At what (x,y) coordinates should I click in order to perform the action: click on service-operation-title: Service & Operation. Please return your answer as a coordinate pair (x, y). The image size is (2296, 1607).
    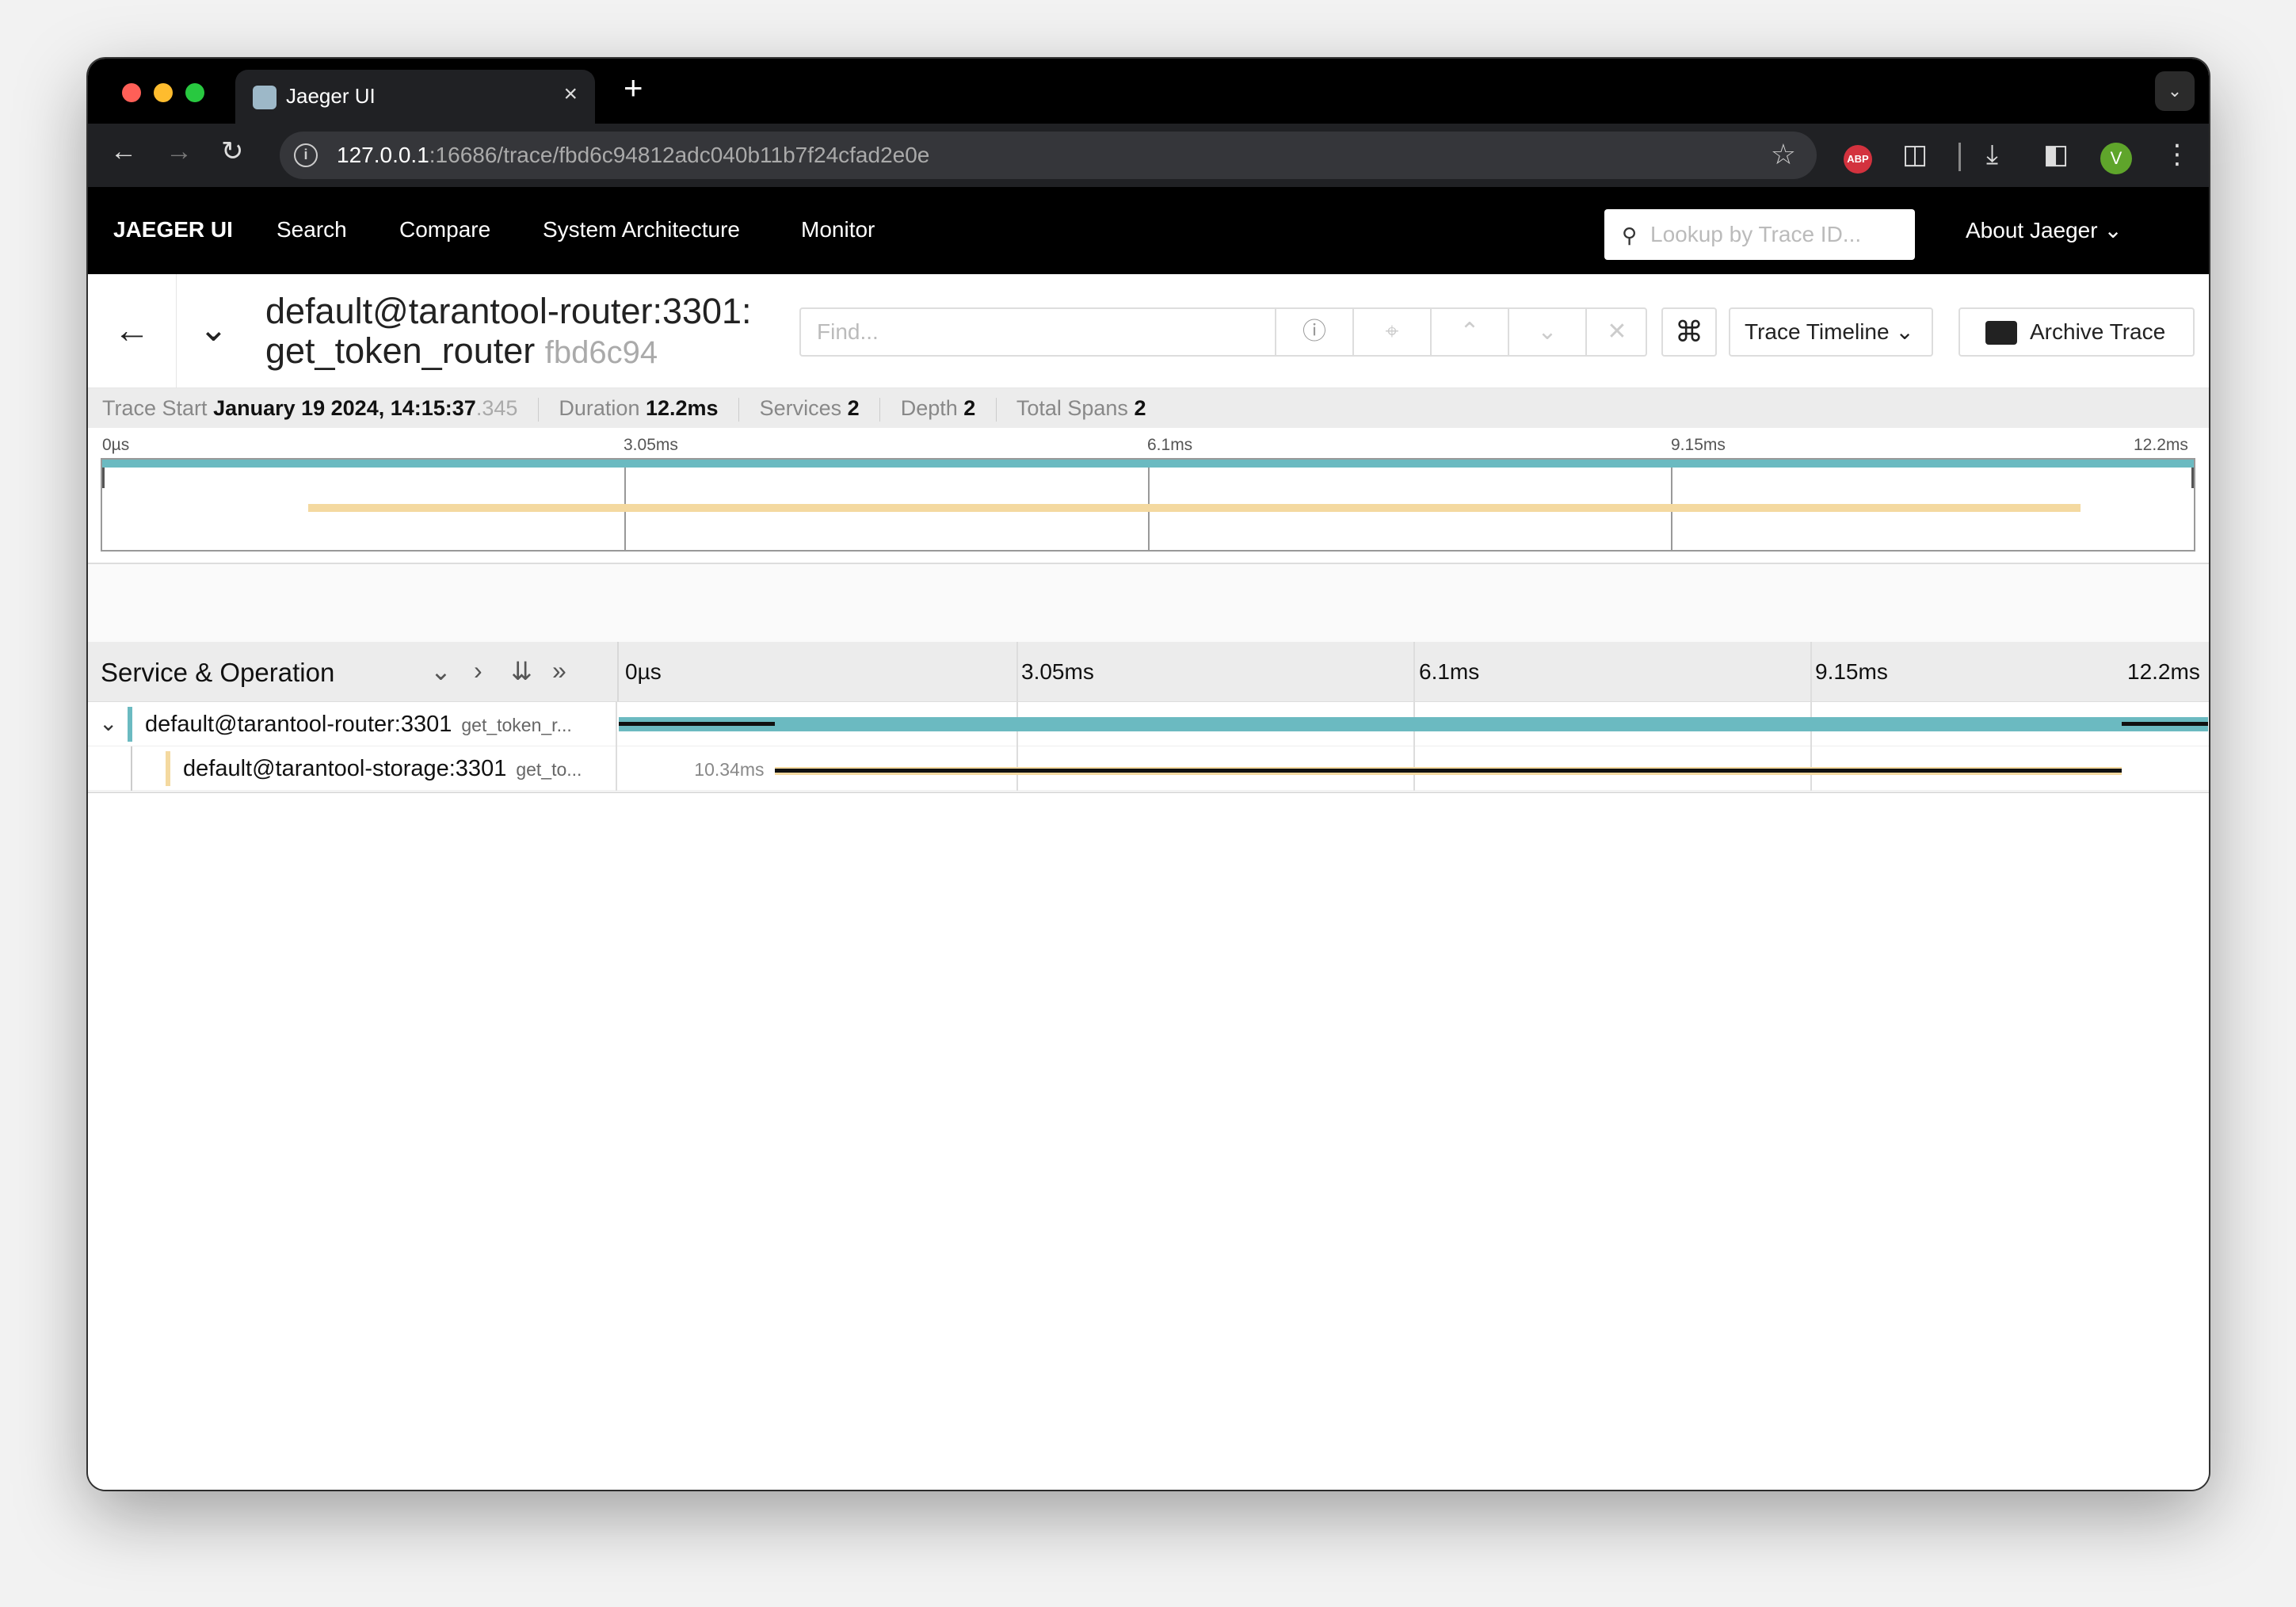
    Looking at the image, I should click on (218, 672).